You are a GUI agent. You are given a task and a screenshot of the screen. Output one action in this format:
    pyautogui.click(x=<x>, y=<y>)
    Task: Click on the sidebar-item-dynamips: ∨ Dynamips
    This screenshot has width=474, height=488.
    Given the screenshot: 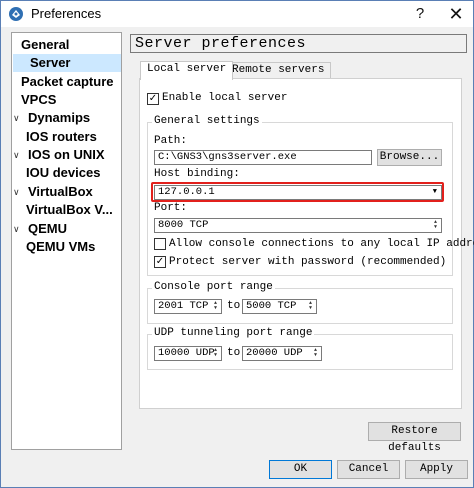 What is the action you would take?
    pyautogui.click(x=51, y=118)
    